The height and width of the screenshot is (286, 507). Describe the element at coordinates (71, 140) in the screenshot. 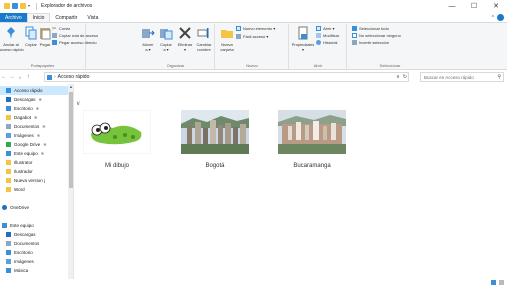

I see `nav-scrollbar-thumb` at that location.